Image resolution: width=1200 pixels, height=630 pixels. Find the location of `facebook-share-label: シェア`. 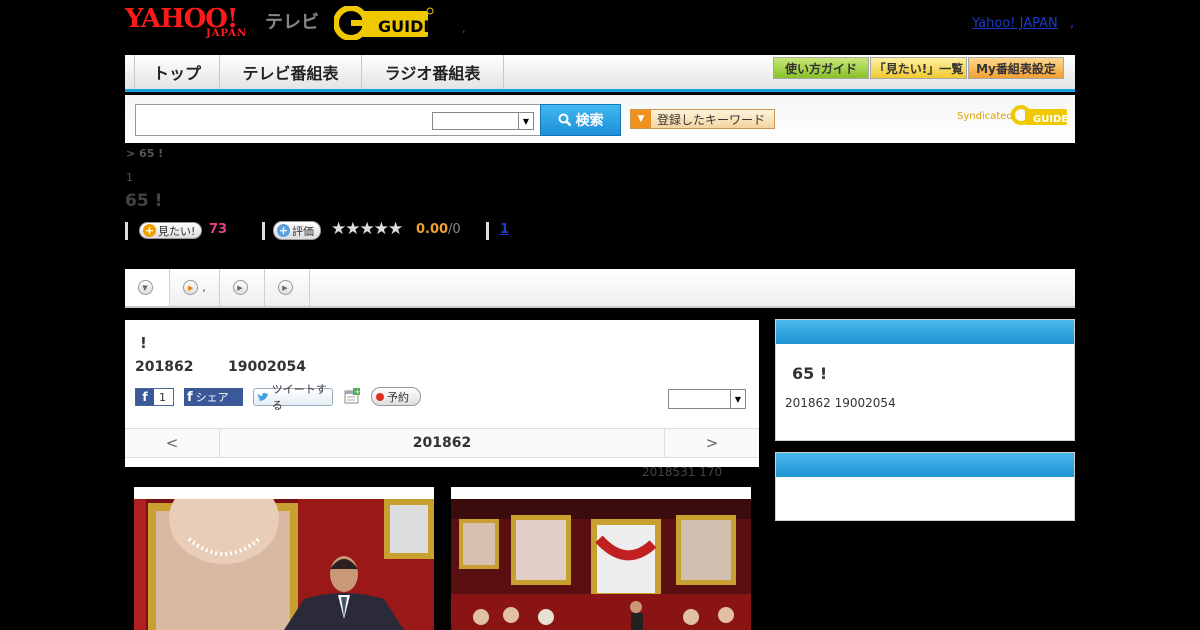

facebook-share-label: シェア is located at coordinates (212, 397).